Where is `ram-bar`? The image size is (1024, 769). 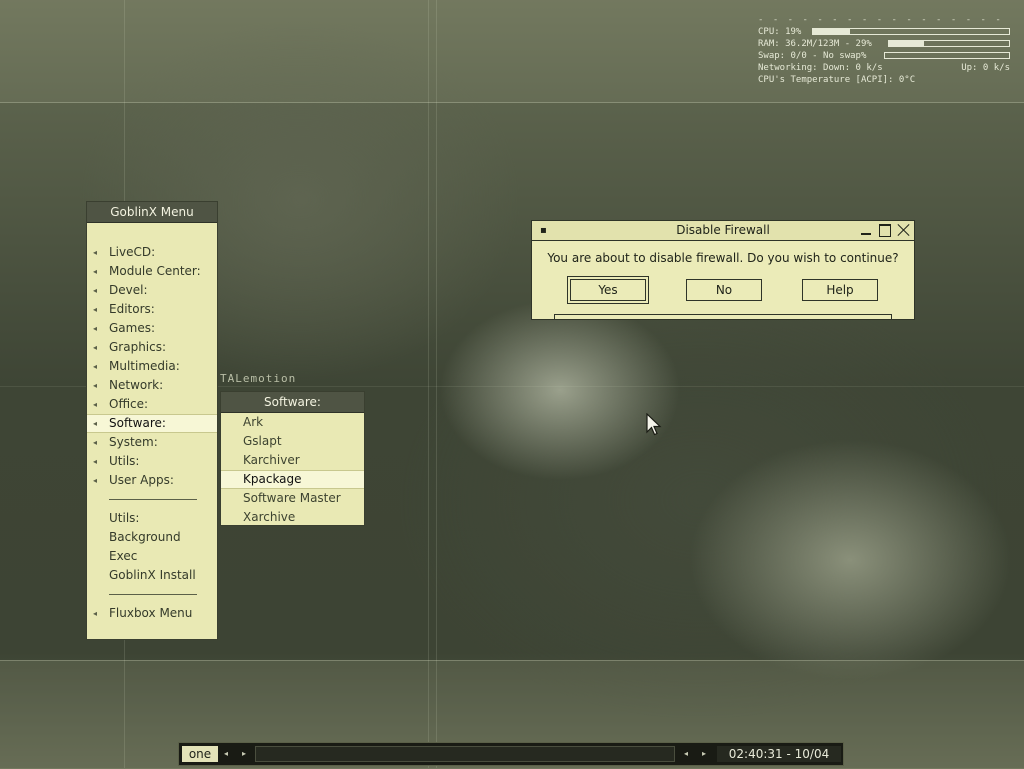
ram-bar is located at coordinates (949, 43).